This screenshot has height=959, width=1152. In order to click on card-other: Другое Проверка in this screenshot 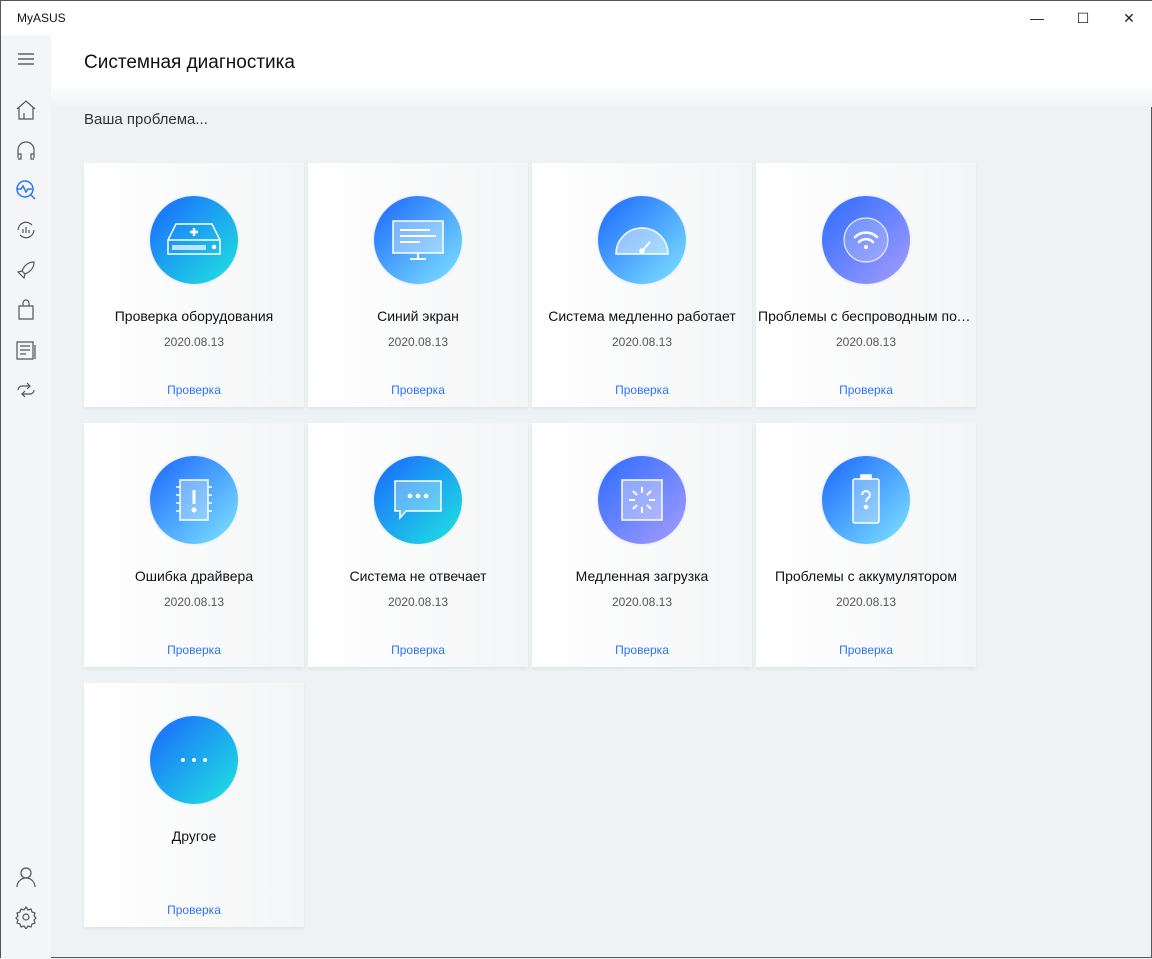, I will do `click(194, 805)`.